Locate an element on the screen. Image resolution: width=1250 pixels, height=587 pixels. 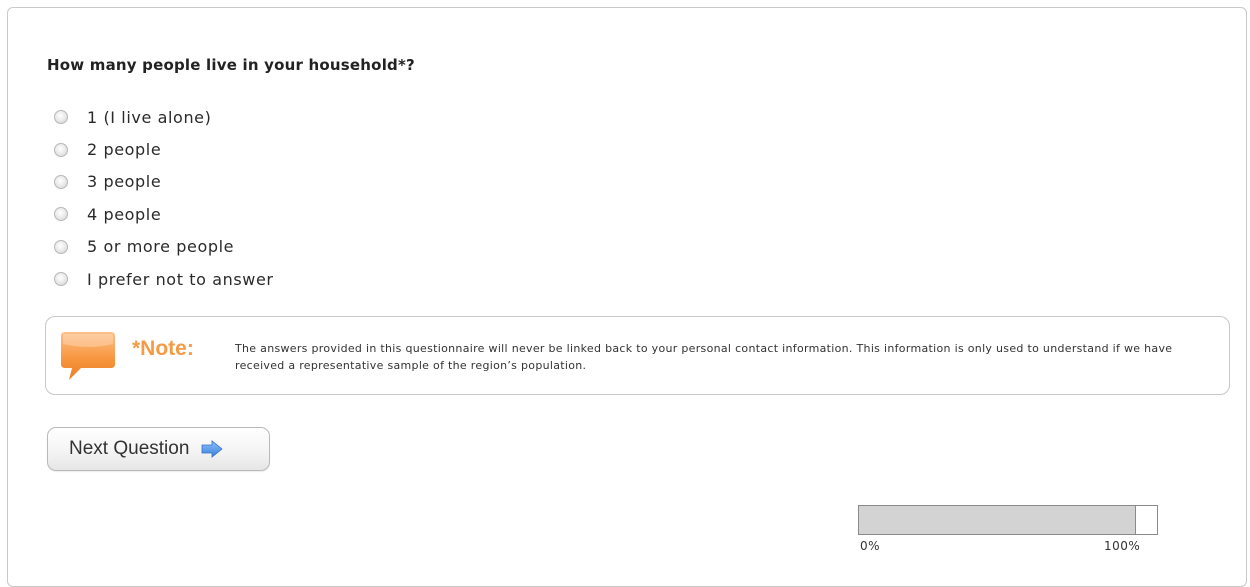
option-label: 3 people is located at coordinates (124, 182).